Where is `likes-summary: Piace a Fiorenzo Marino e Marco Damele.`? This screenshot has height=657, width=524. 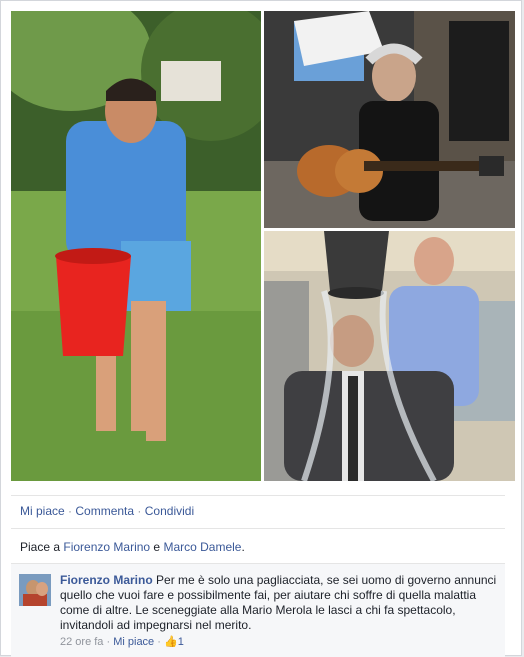
likes-summary: Piace a Fiorenzo Marino e Marco Damele. is located at coordinates (132, 547).